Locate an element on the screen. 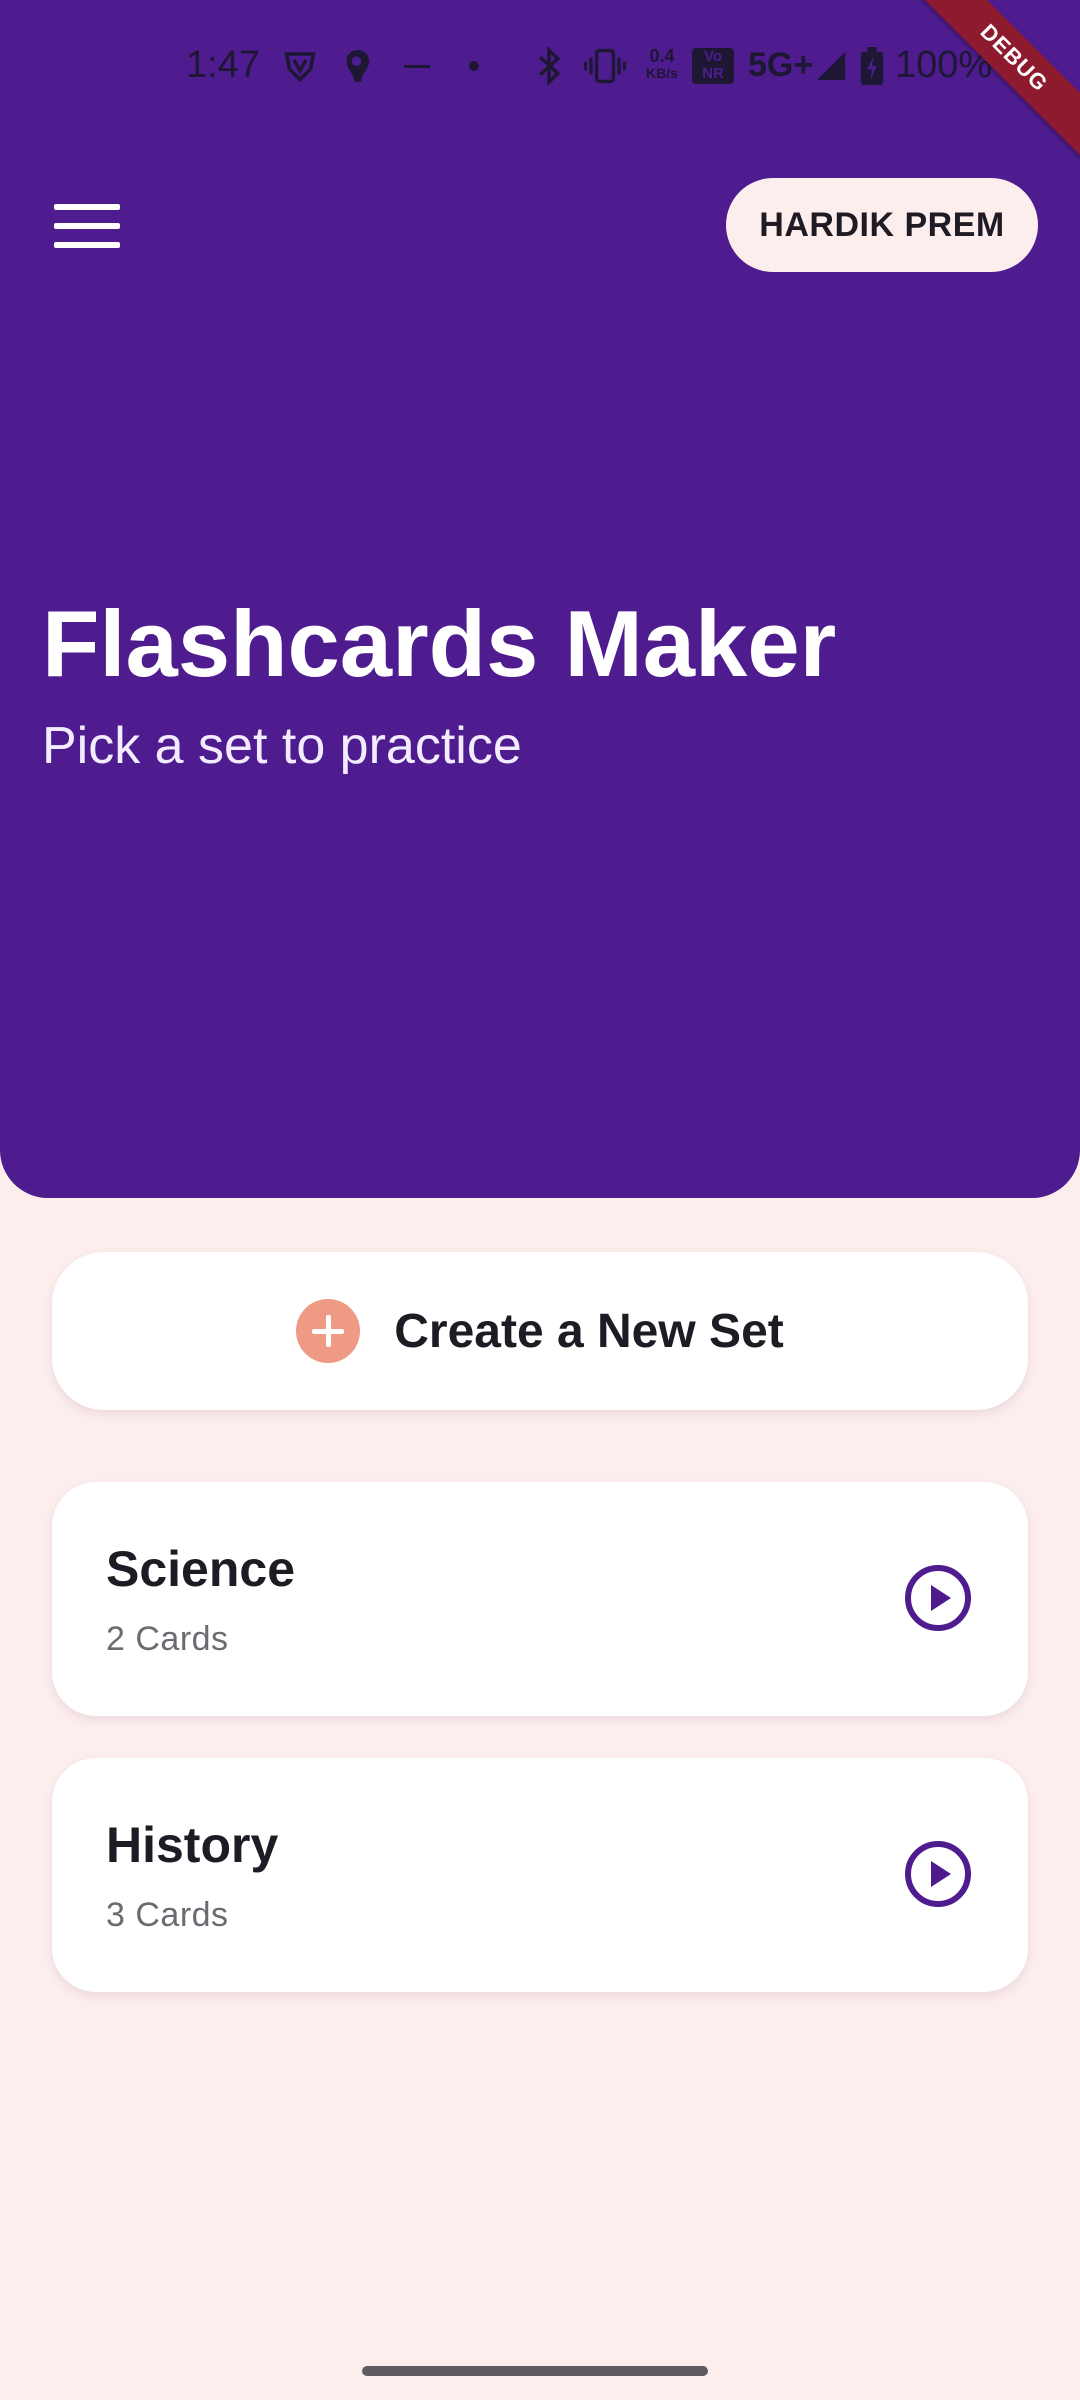 The image size is (1080, 2400). vonr-badge: Vo NR is located at coordinates (713, 66).